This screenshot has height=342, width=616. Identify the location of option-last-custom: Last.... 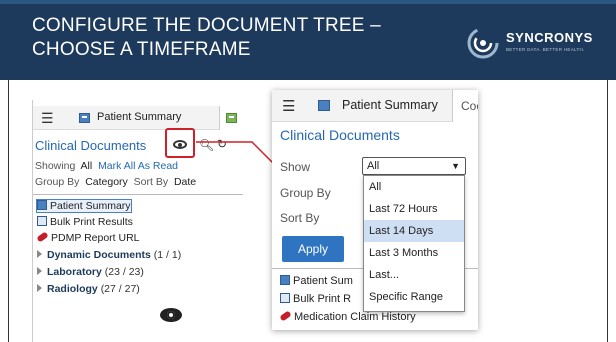
(414, 275).